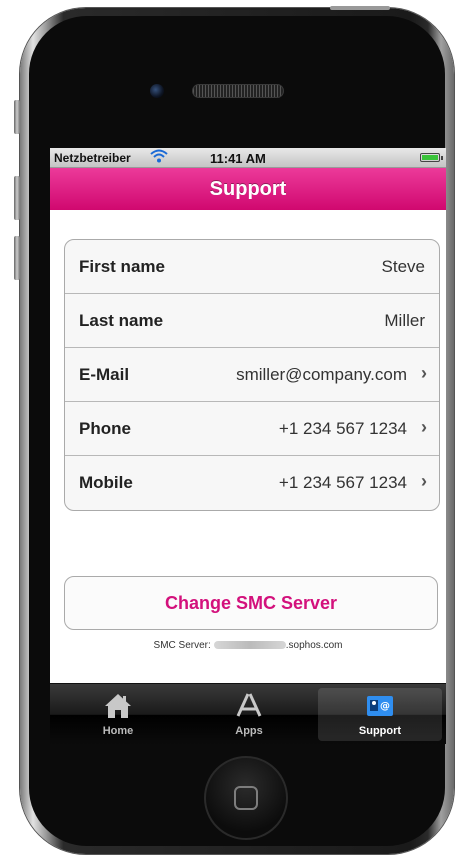 Image resolution: width=472 pixels, height=859 pixels. I want to click on server-domain: .sophos.com, so click(314, 645).